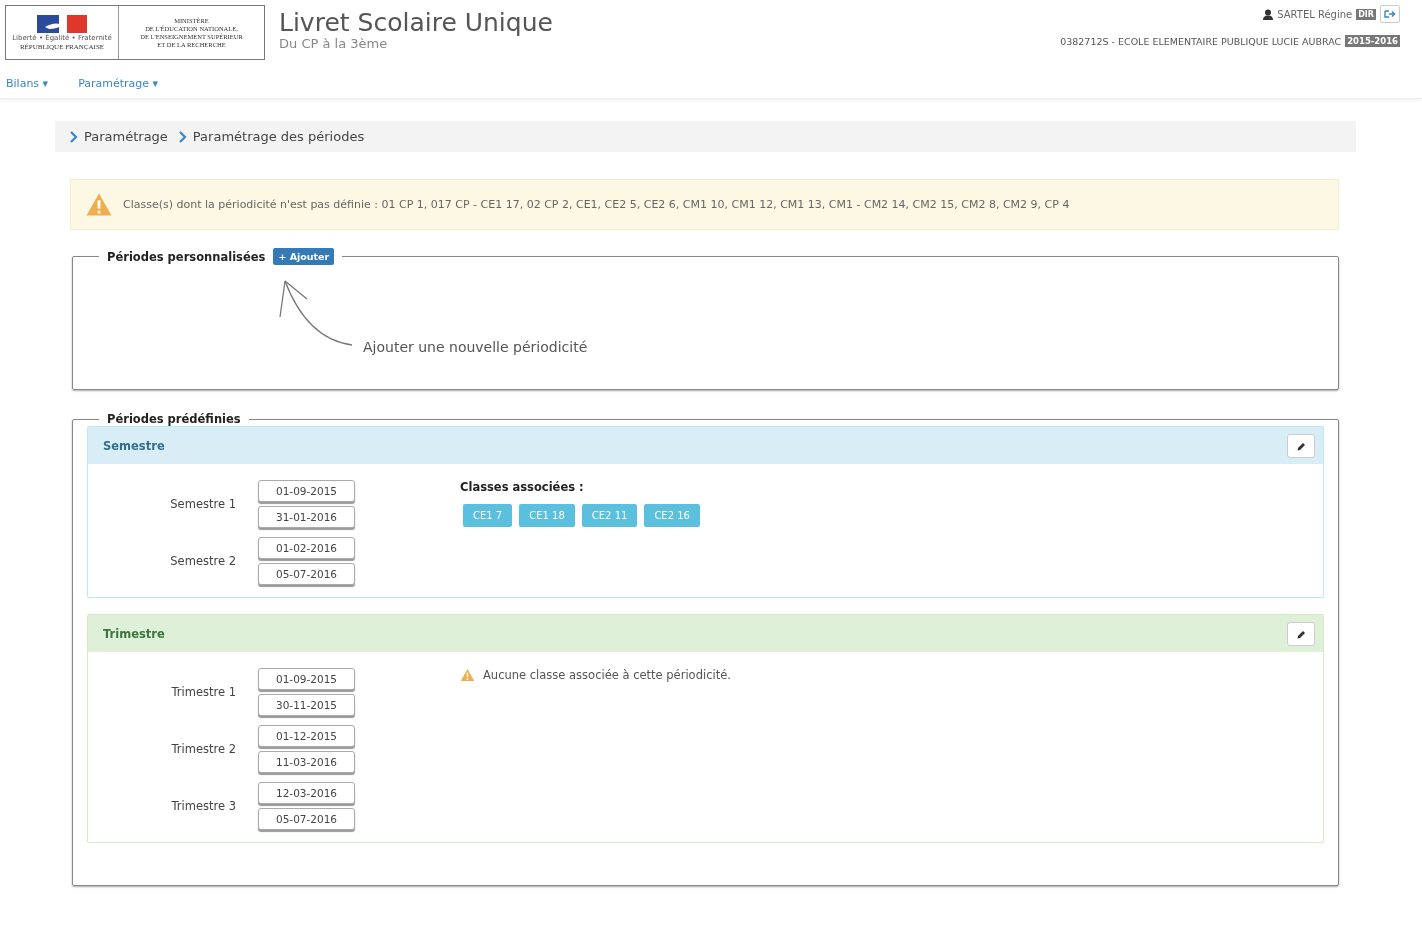 The width and height of the screenshot is (1422, 946). I want to click on role-badge: DIR, so click(1366, 14).